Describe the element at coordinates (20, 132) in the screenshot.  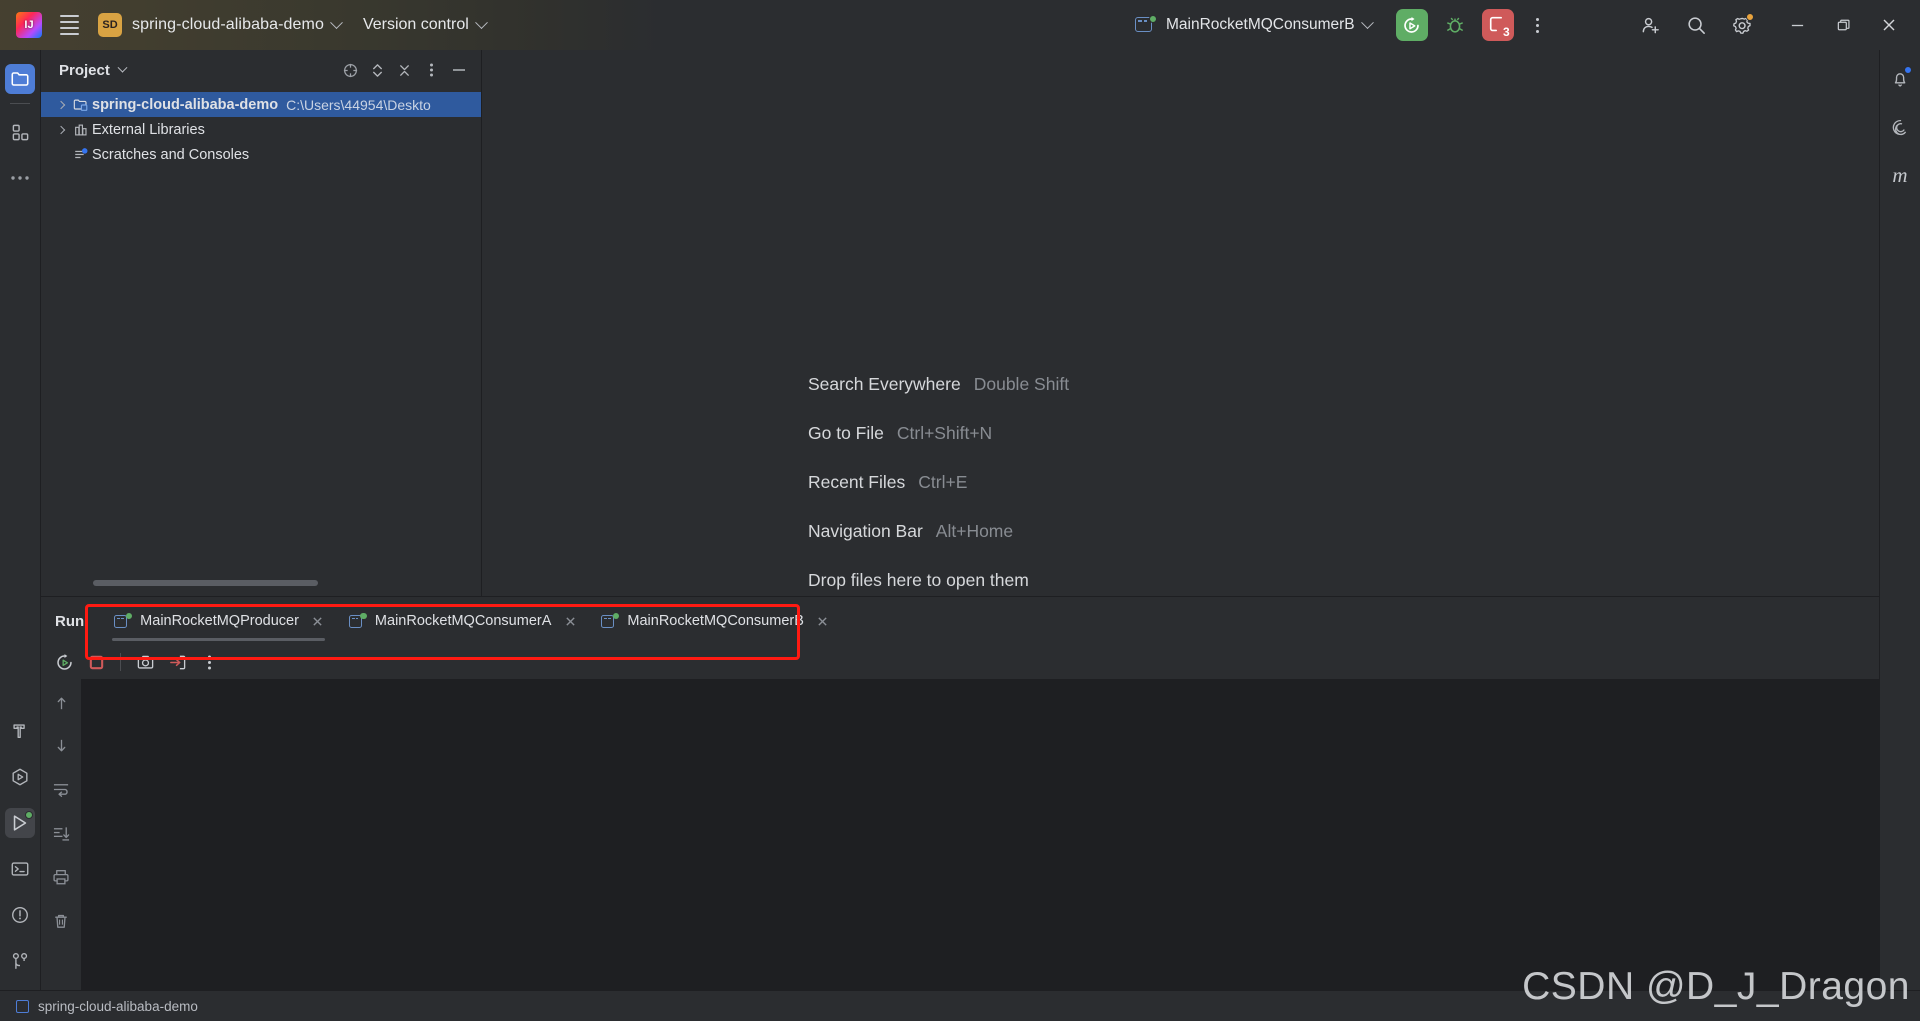
I see `sidebar-item-structure` at that location.